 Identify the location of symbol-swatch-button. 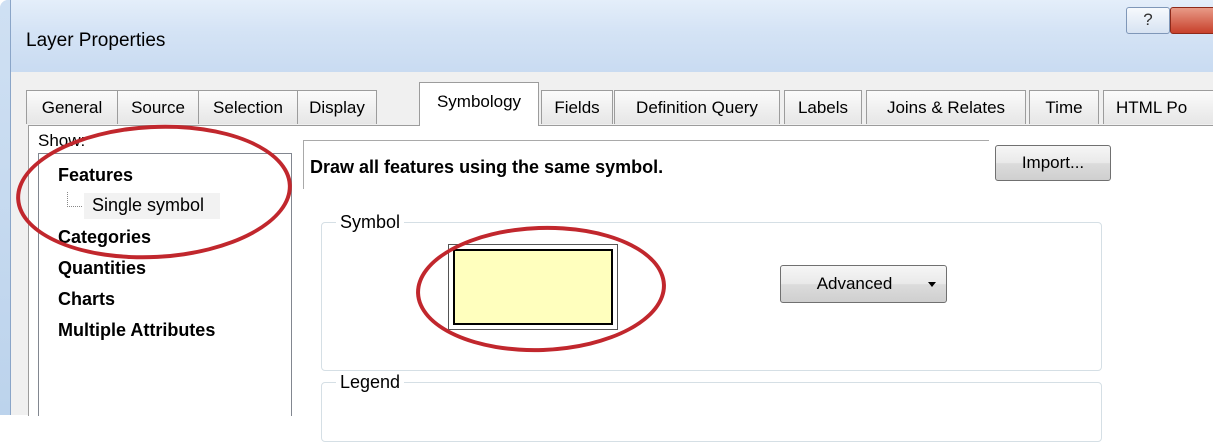
(533, 287).